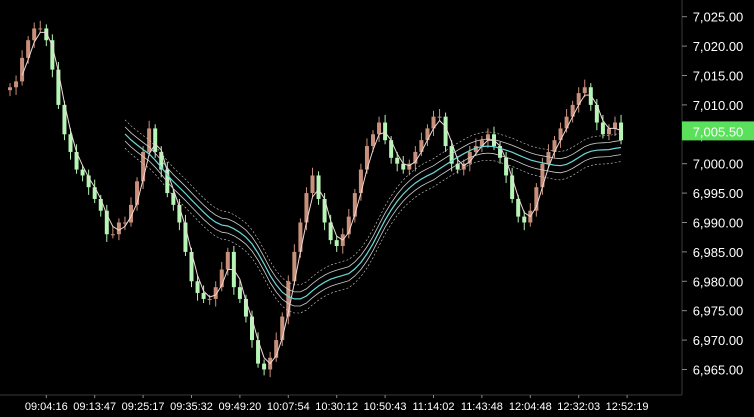  Describe the element at coordinates (191, 406) in the screenshot. I see `x-tick-label: 09:35:32` at that location.